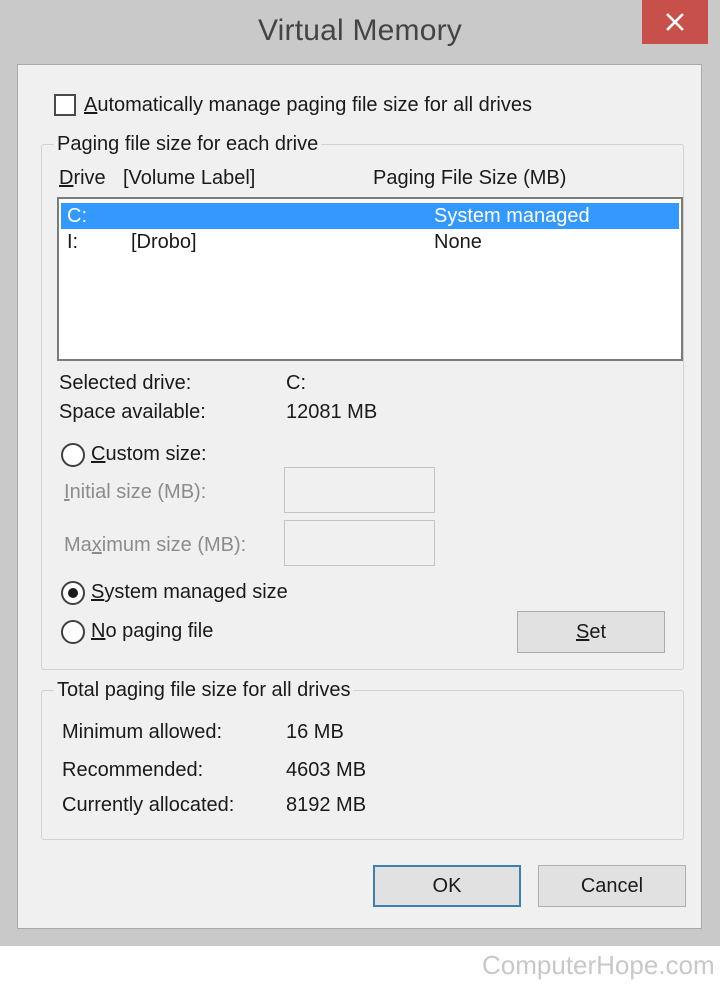 The height and width of the screenshot is (987, 720). I want to click on initial-size-label: Initial size (MB):, so click(135, 492).